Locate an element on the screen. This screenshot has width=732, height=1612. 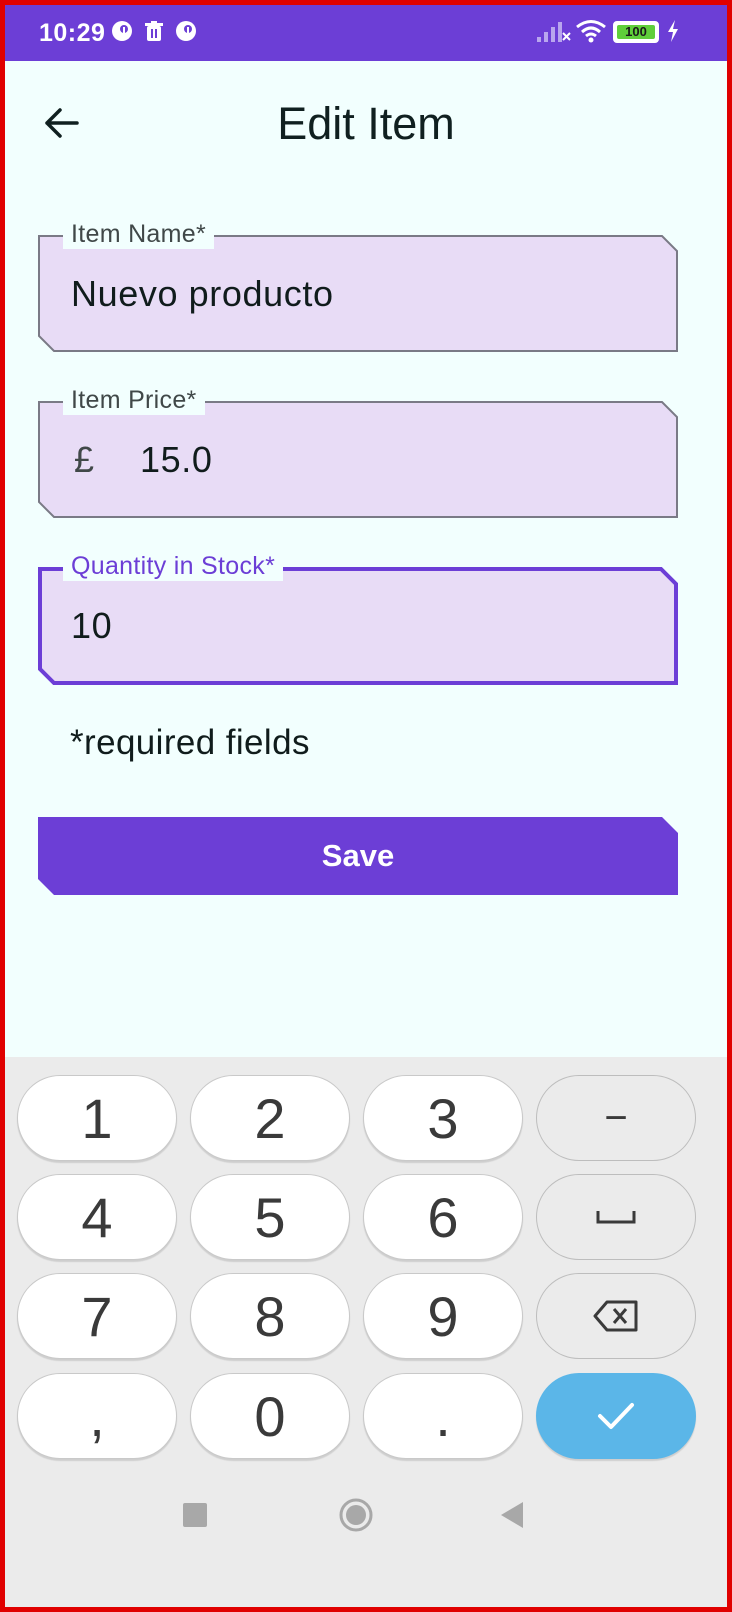
save-button-label: Save is located at coordinates (358, 855).